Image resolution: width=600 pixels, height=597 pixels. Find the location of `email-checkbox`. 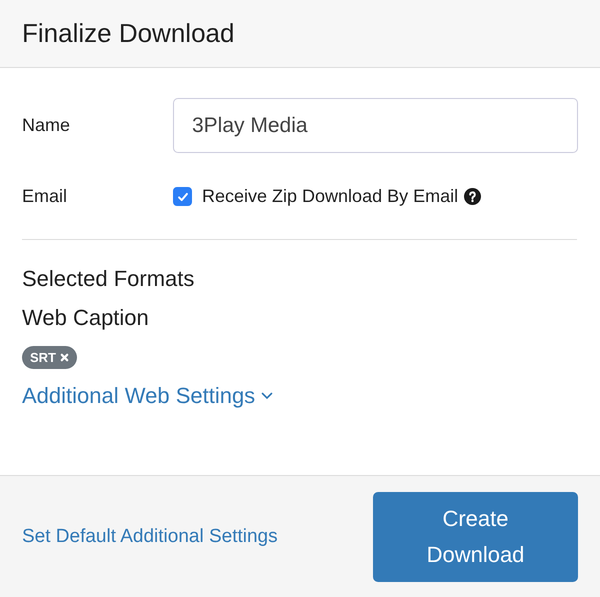

email-checkbox is located at coordinates (182, 196).